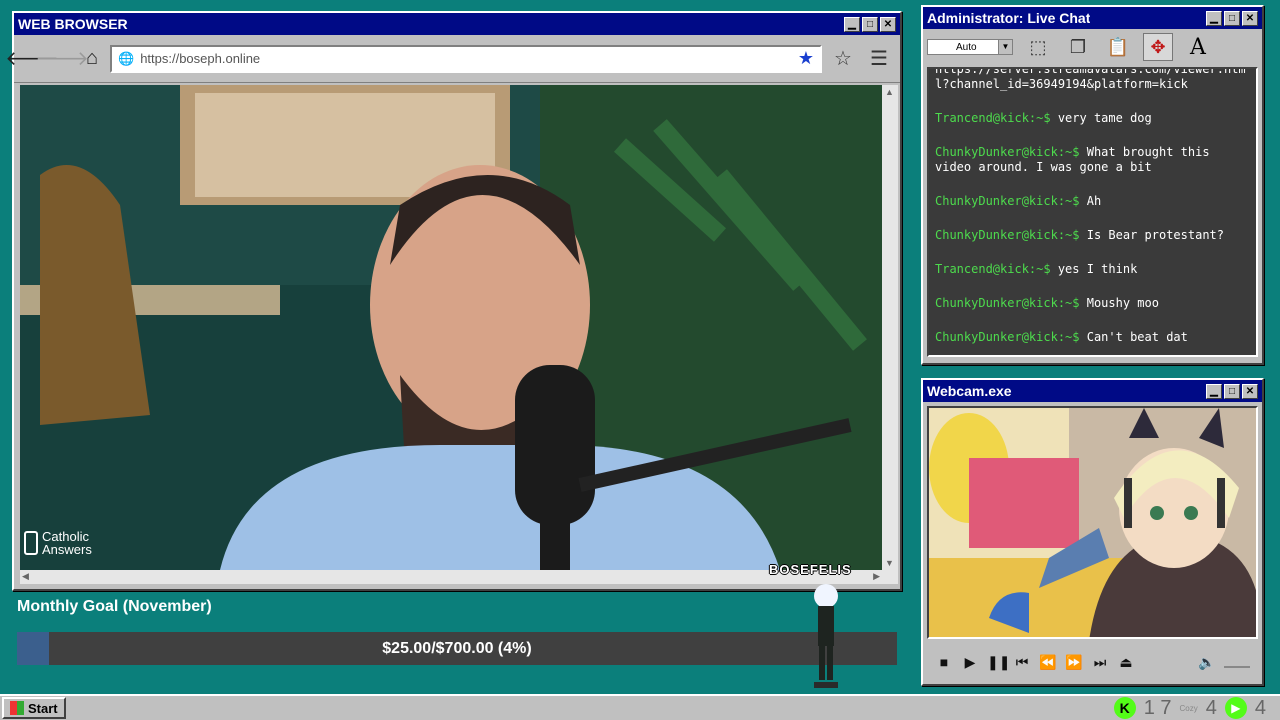 The height and width of the screenshot is (720, 1280). Describe the element at coordinates (970, 662) in the screenshot. I see `play-icon: ▶` at that location.